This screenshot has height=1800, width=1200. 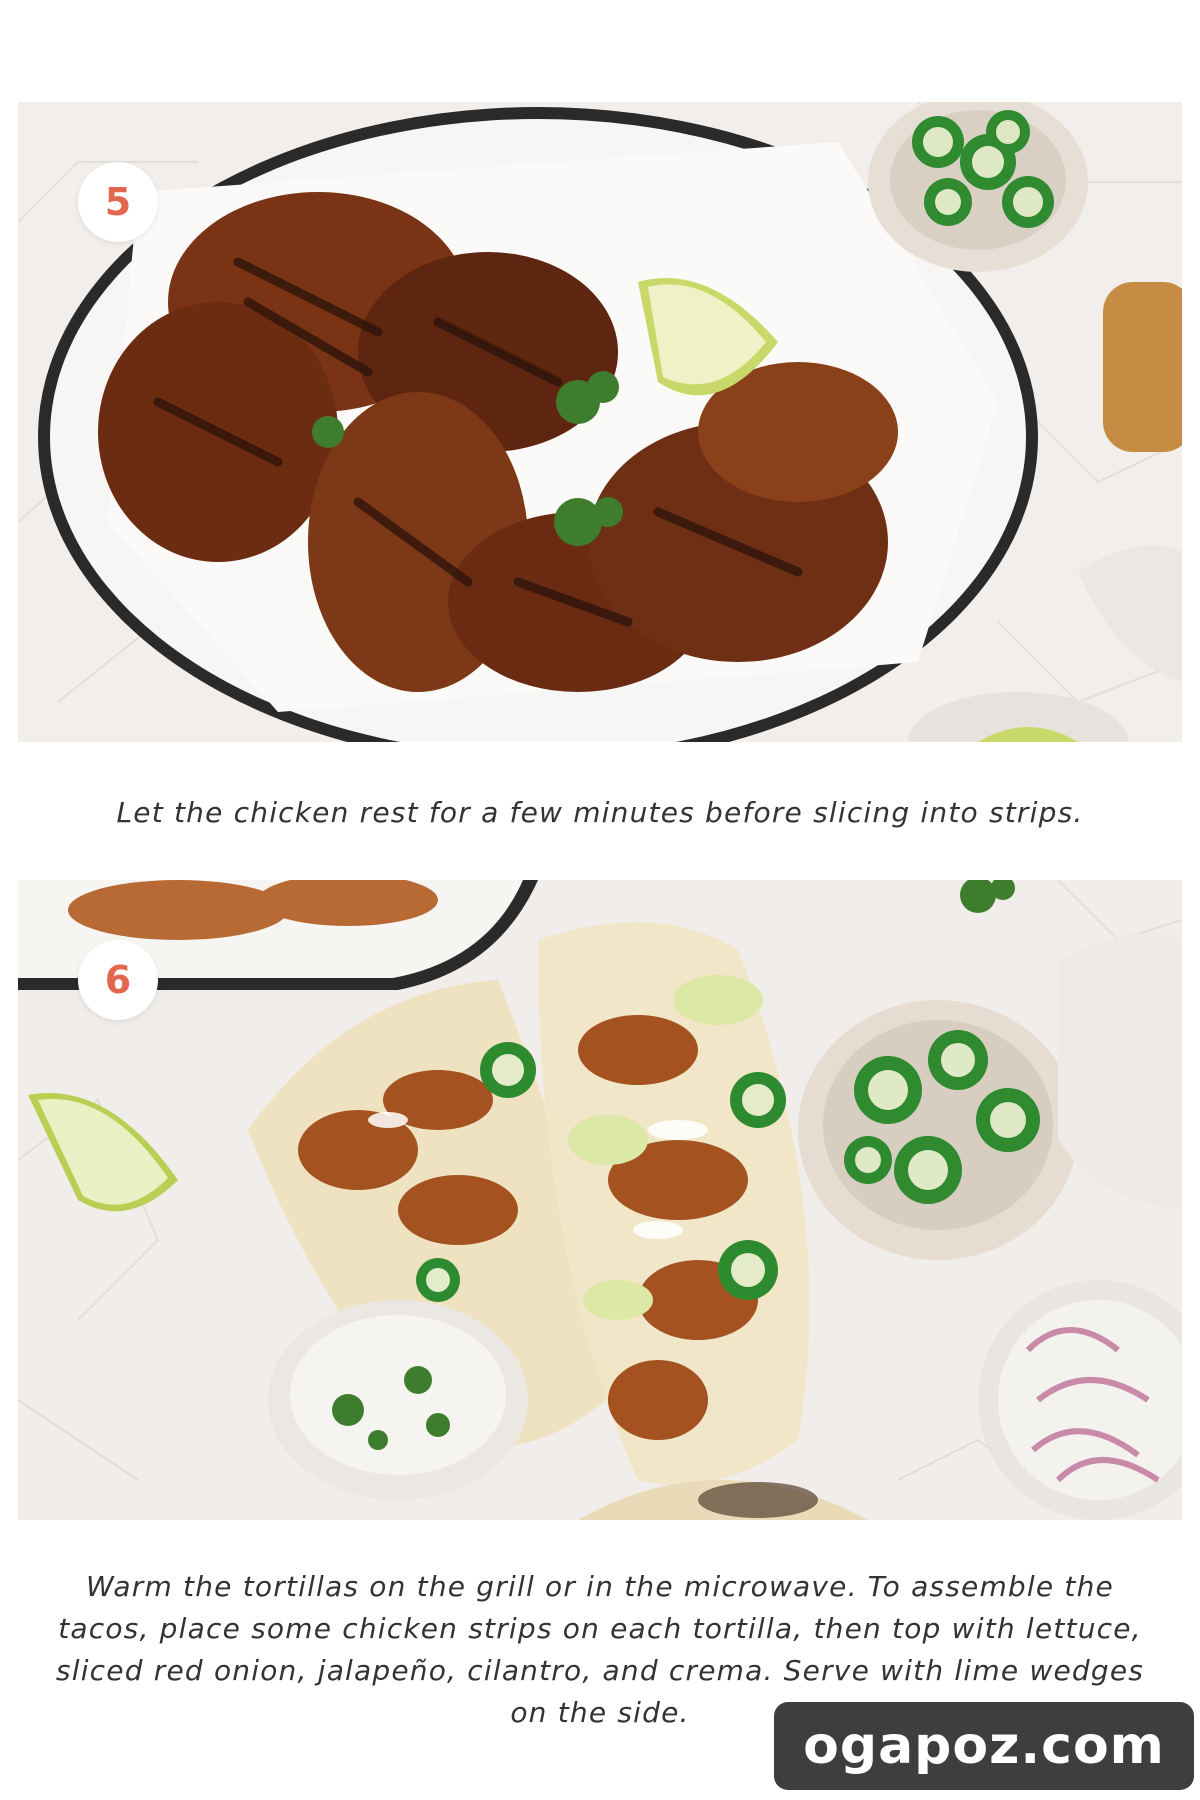 What do you see at coordinates (118, 980) in the screenshot?
I see `step-6-badge: 6` at bounding box center [118, 980].